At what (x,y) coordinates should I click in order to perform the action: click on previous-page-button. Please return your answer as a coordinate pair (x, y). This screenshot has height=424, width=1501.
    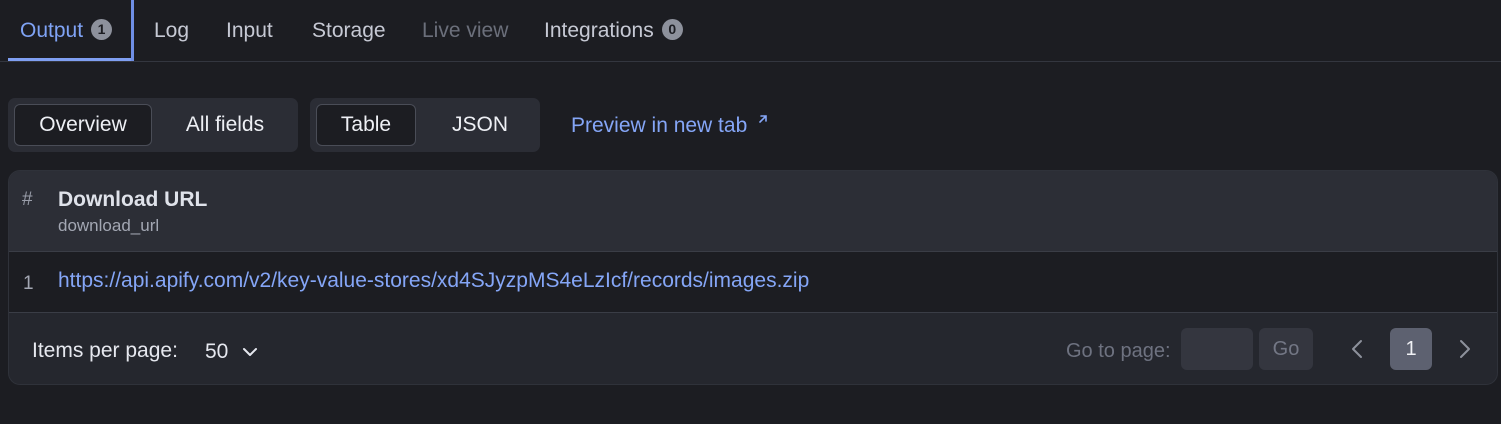
    Looking at the image, I should click on (1357, 349).